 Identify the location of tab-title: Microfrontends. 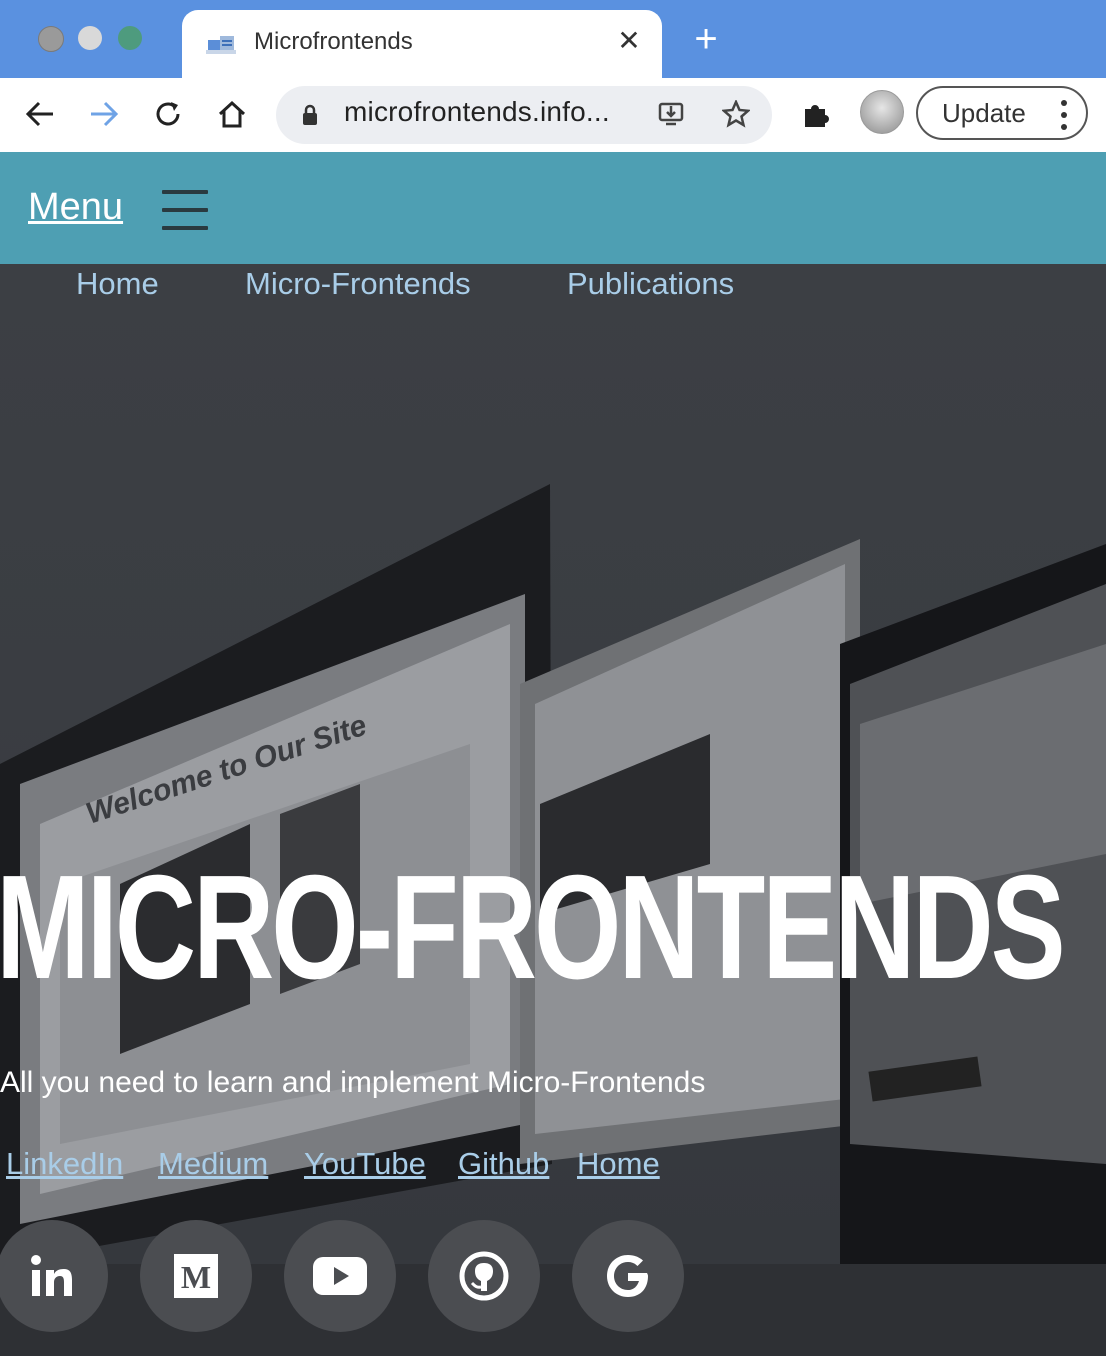
(333, 41).